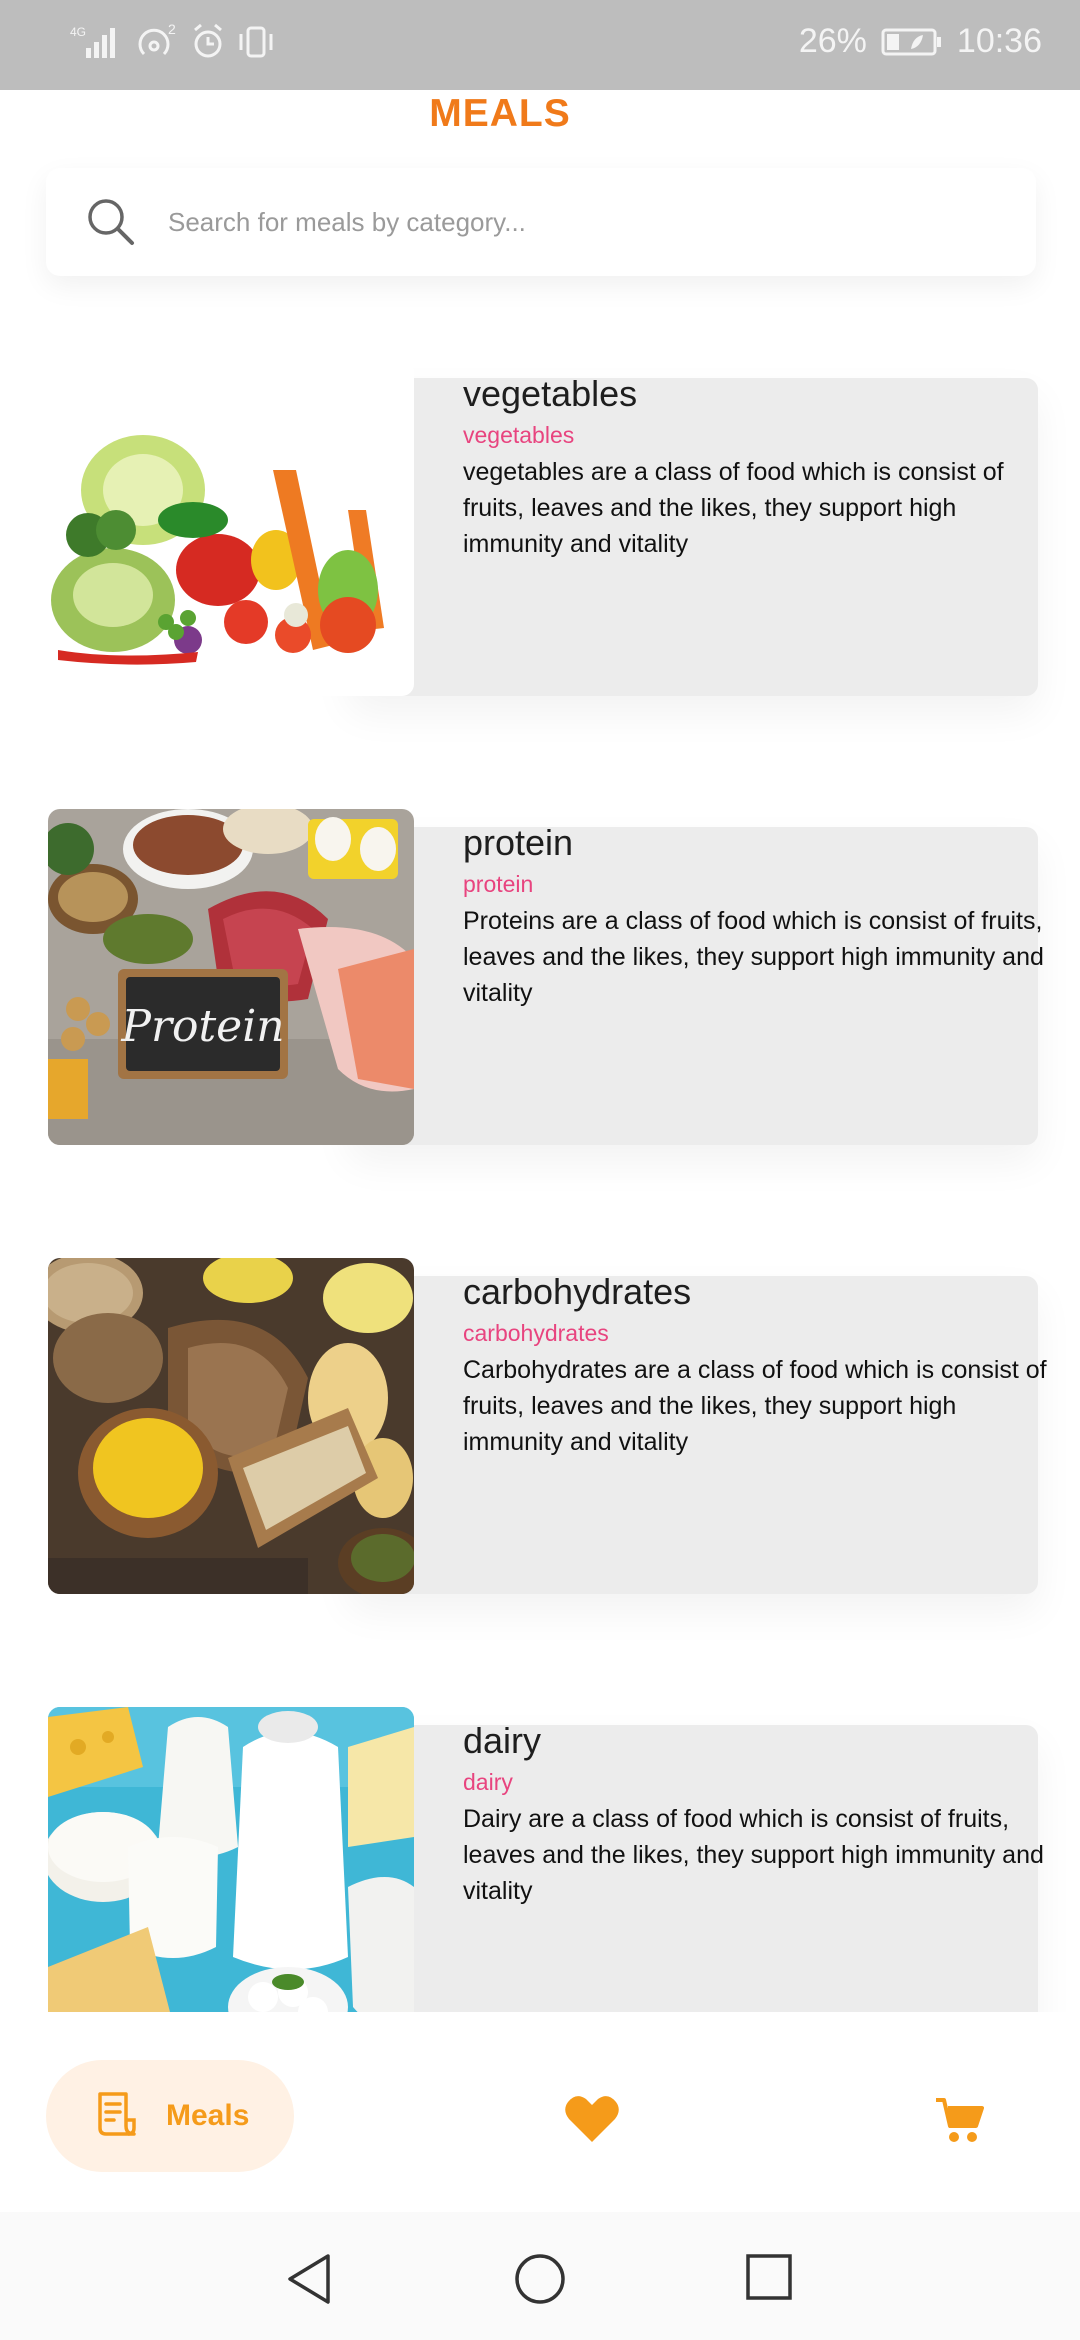  I want to click on nav-item-meals: Meals, so click(170, 2116).